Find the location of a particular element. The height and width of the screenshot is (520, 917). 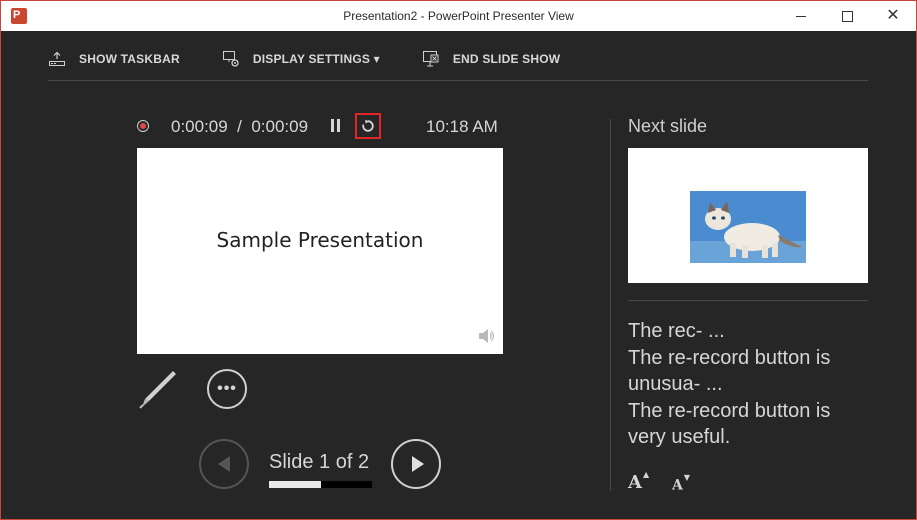

next-slide-preview is located at coordinates (748, 215).